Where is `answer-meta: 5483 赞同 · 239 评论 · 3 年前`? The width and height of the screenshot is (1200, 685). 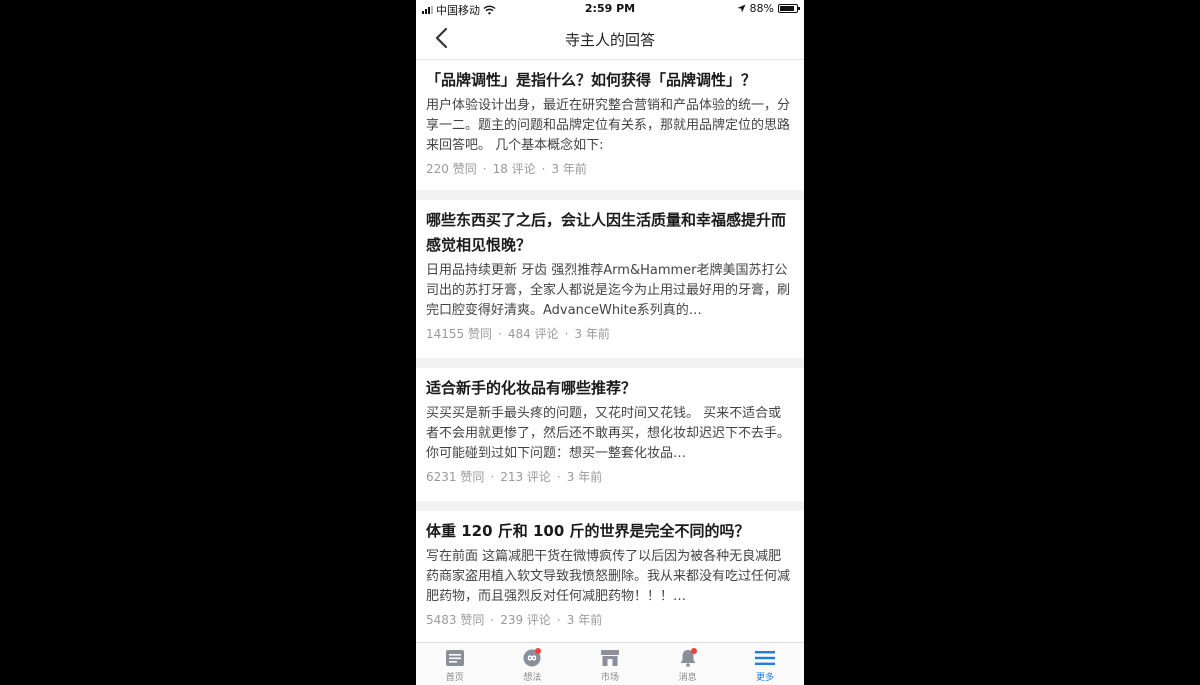 answer-meta: 5483 赞同 · 239 评论 · 3 年前 is located at coordinates (514, 620).